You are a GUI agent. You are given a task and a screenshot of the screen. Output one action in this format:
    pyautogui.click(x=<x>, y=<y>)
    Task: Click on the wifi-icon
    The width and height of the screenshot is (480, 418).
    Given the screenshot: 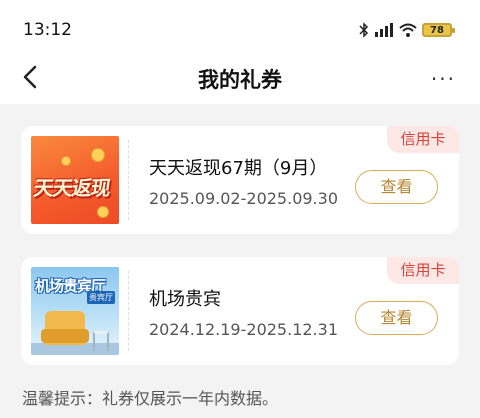 What is the action you would take?
    pyautogui.click(x=408, y=30)
    